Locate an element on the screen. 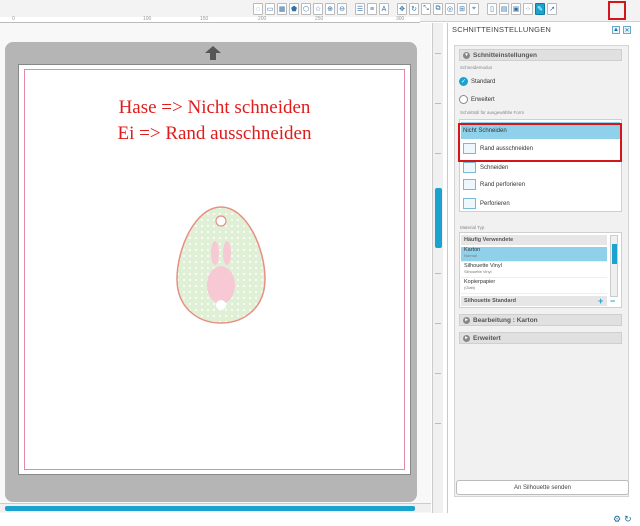  gear-icon: ⚙ is located at coordinates (617, 519).